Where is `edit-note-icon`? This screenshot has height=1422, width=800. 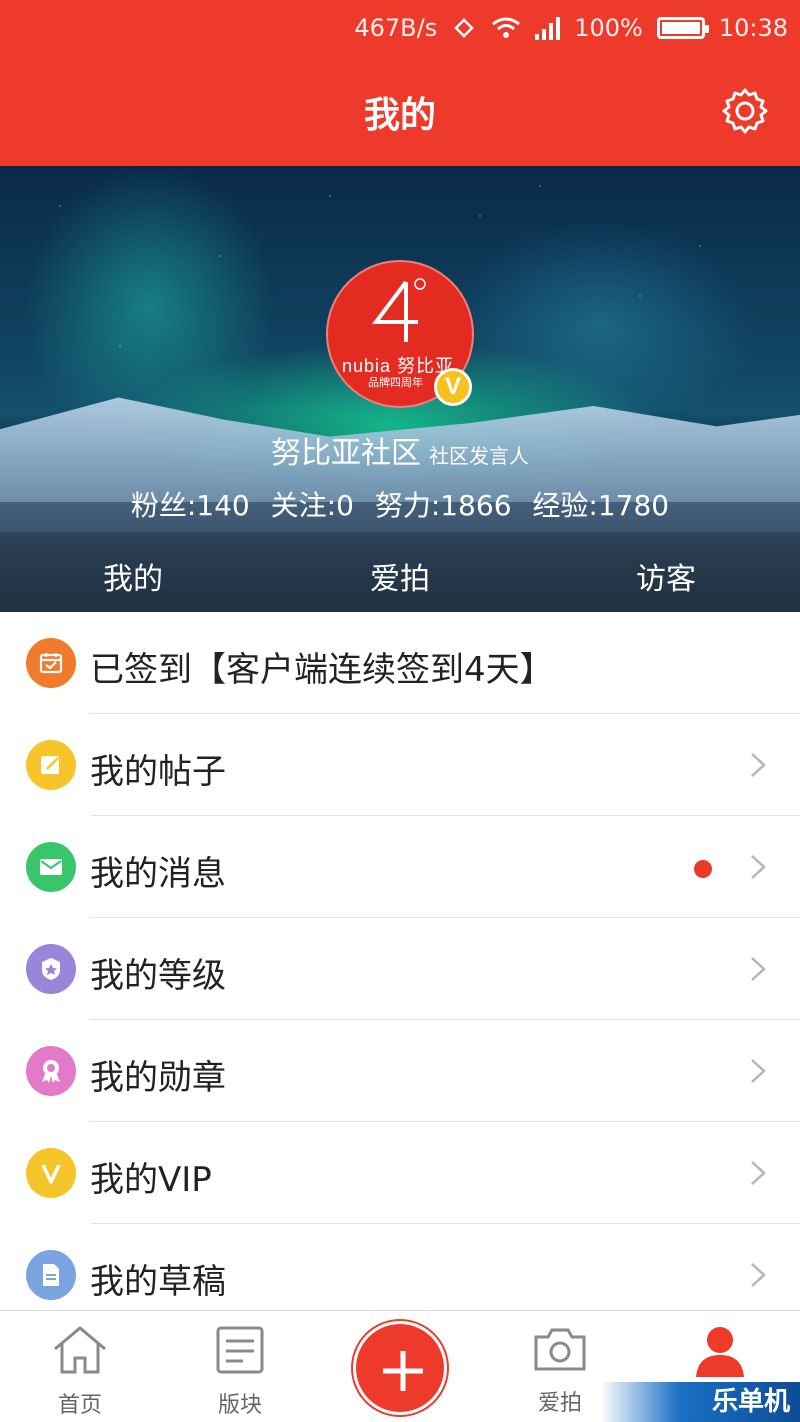 edit-note-icon is located at coordinates (51, 765).